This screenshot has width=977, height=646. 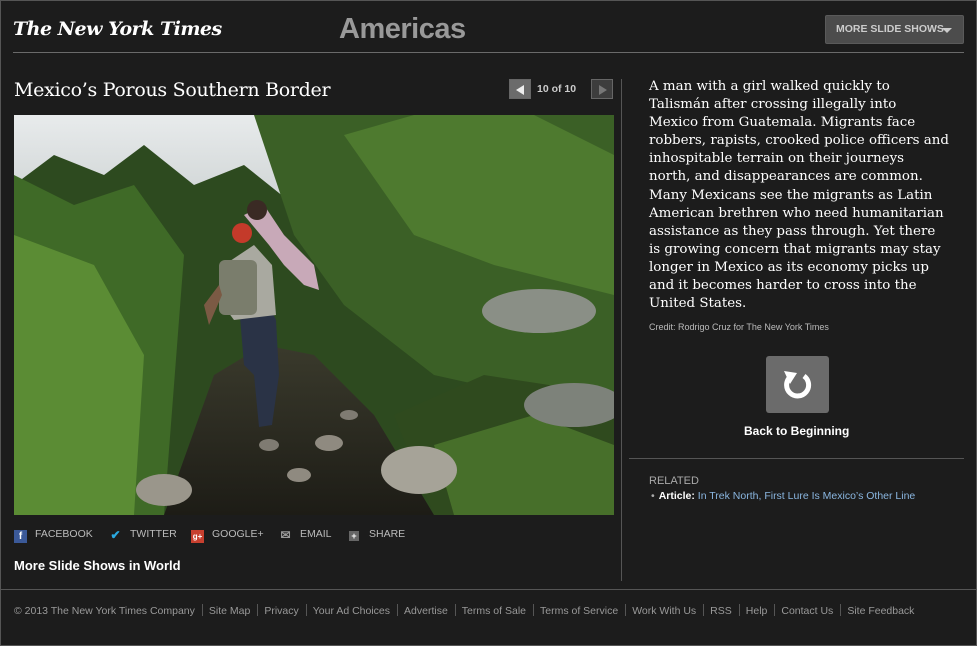 I want to click on next-slide-button, so click(x=602, y=89).